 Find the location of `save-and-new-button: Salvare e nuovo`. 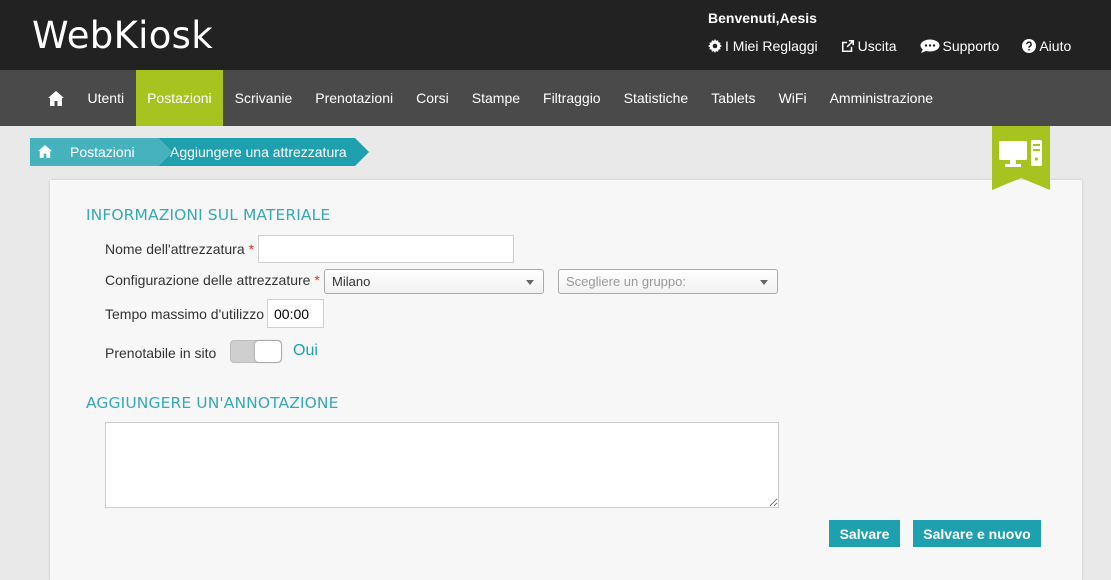

save-and-new-button: Salvare e nuovo is located at coordinates (977, 533).